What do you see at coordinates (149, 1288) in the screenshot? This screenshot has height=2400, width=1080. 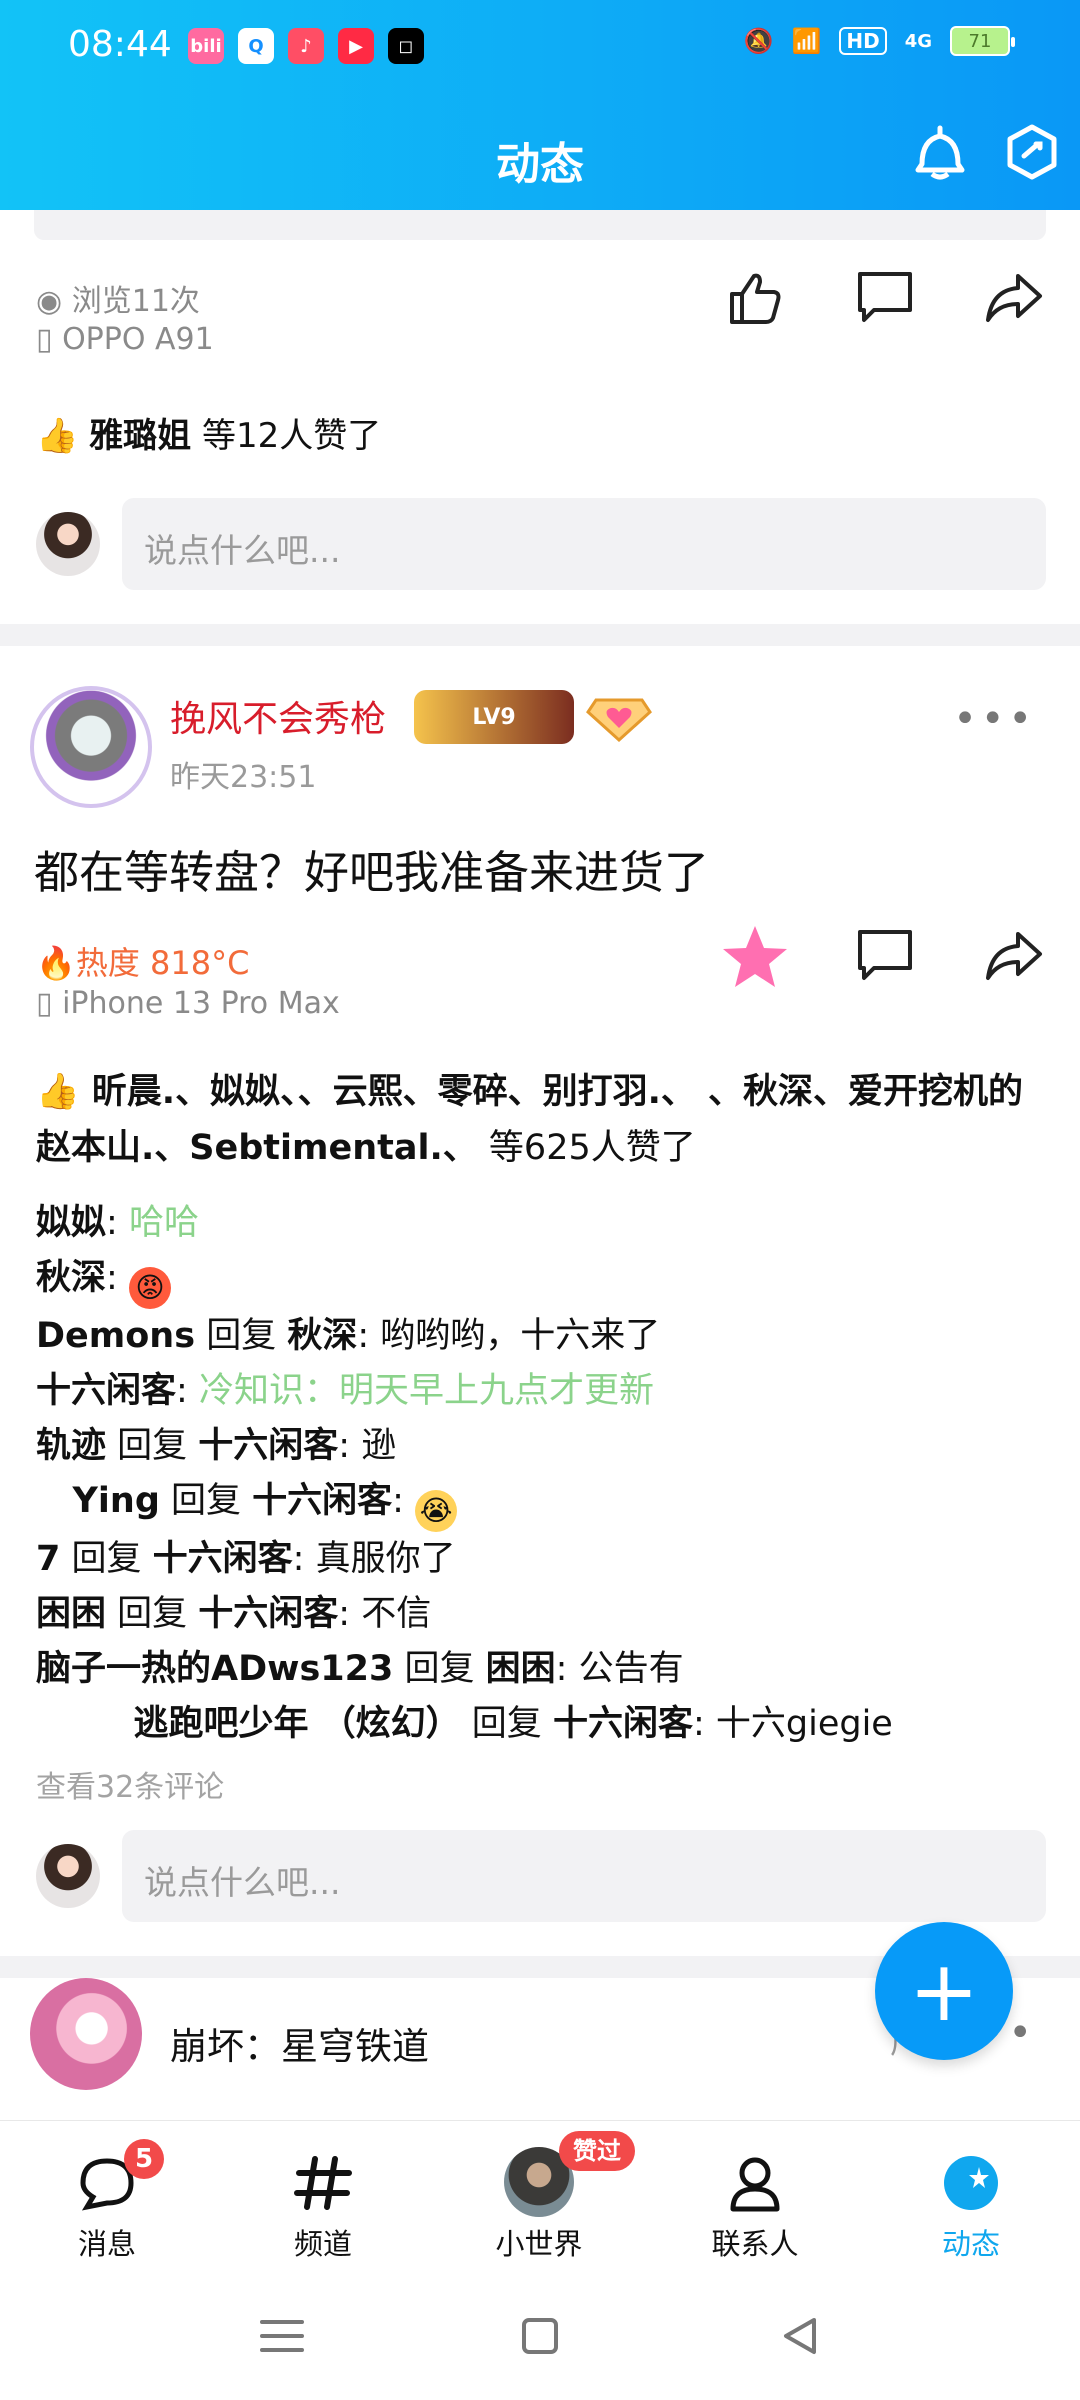 I see `angry-emoji-icon: 😡` at bounding box center [149, 1288].